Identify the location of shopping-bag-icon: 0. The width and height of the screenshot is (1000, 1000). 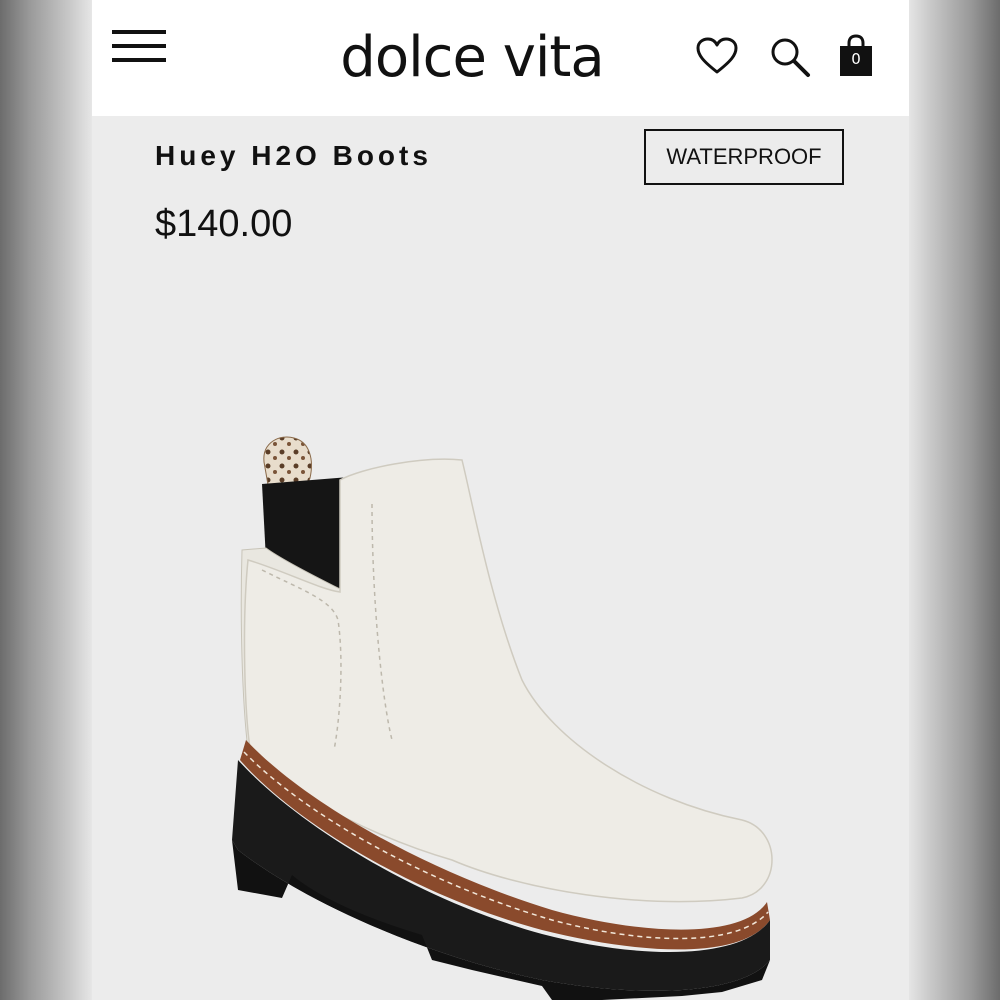
(856, 56).